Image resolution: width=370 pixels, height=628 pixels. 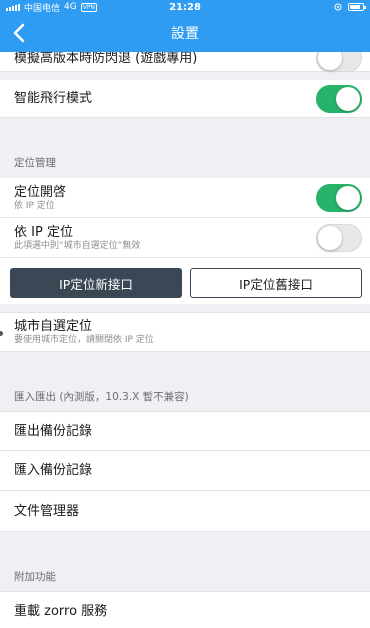 I want to click on smart-flight-toggle, so click(x=339, y=99).